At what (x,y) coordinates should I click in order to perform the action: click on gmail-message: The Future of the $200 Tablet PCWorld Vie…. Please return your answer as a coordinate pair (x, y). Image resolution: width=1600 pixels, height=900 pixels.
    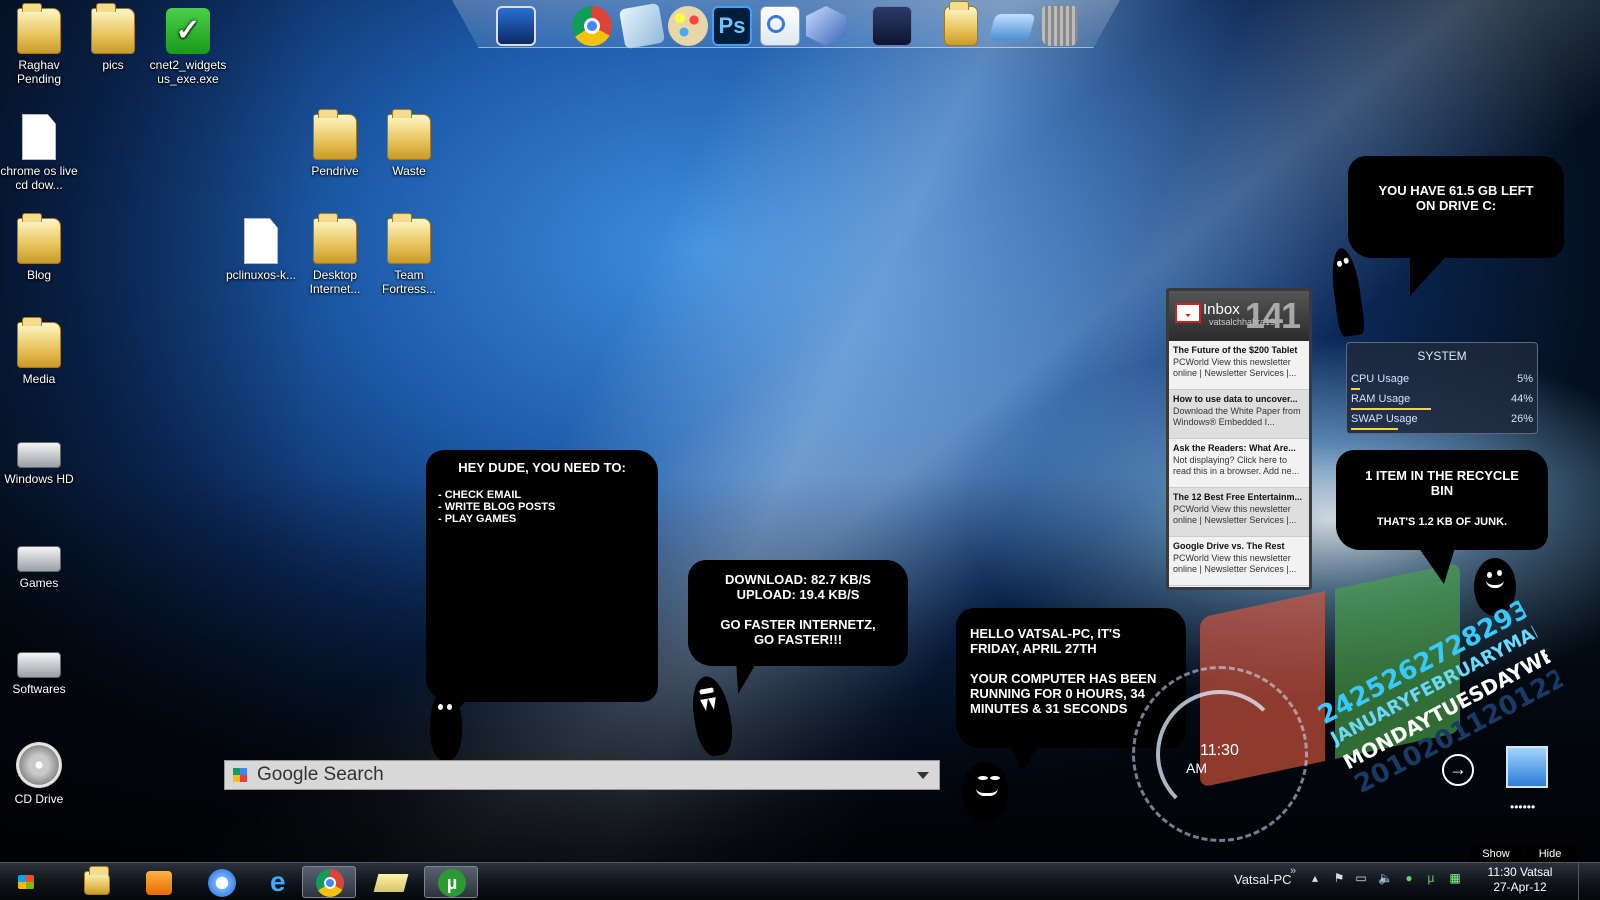
    Looking at the image, I should click on (1239, 365).